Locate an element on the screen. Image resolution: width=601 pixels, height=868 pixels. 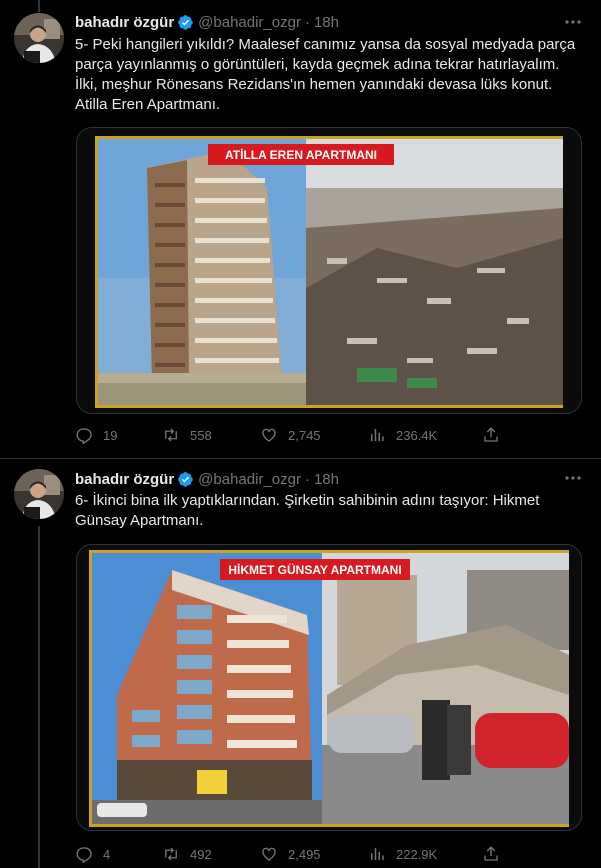
like-count: 2,745 is located at coordinates (304, 435).